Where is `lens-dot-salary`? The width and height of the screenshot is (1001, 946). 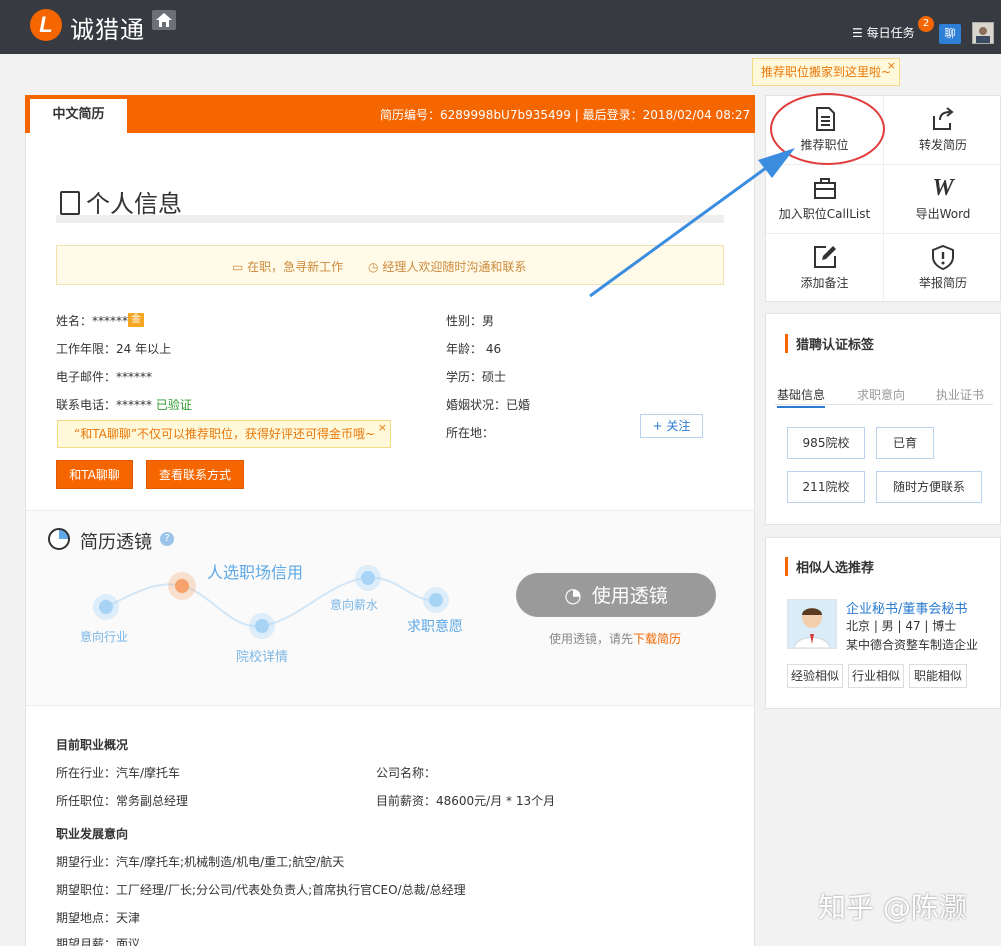 lens-dot-salary is located at coordinates (368, 578).